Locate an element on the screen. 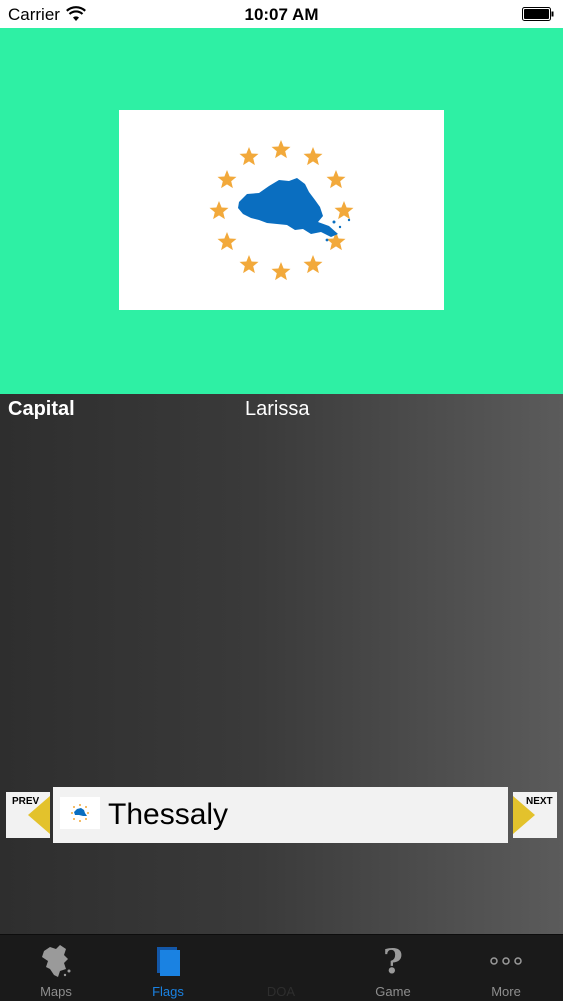  tab-bar: Maps Flags DOA ? Game More is located at coordinates (281, 967).